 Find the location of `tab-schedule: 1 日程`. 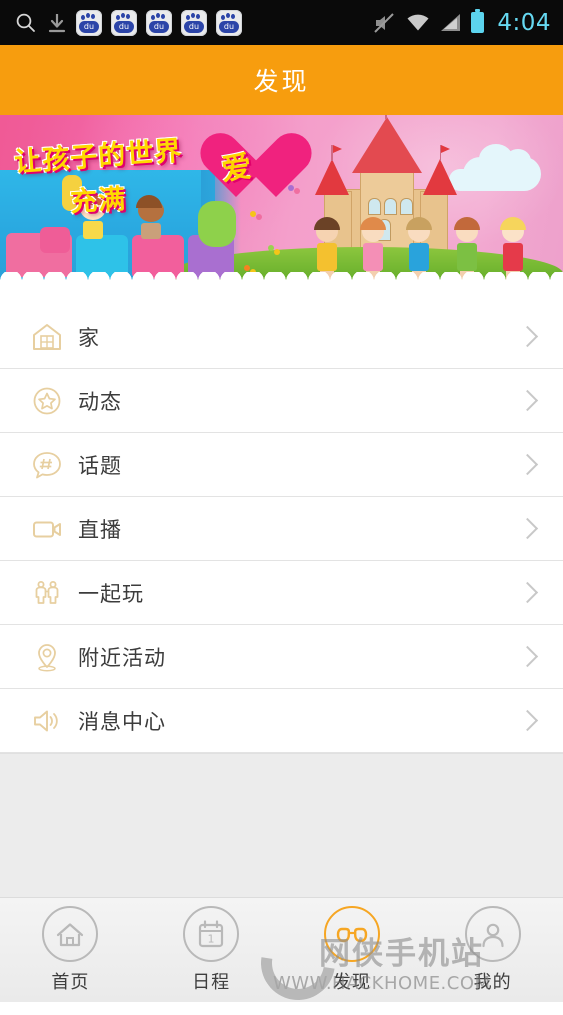

tab-schedule: 1 日程 is located at coordinates (211, 950).